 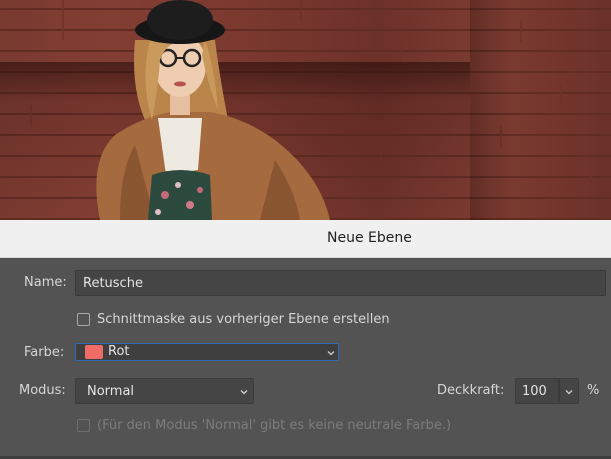 What do you see at coordinates (44, 352) in the screenshot?
I see `color-label: Farbe:` at bounding box center [44, 352].